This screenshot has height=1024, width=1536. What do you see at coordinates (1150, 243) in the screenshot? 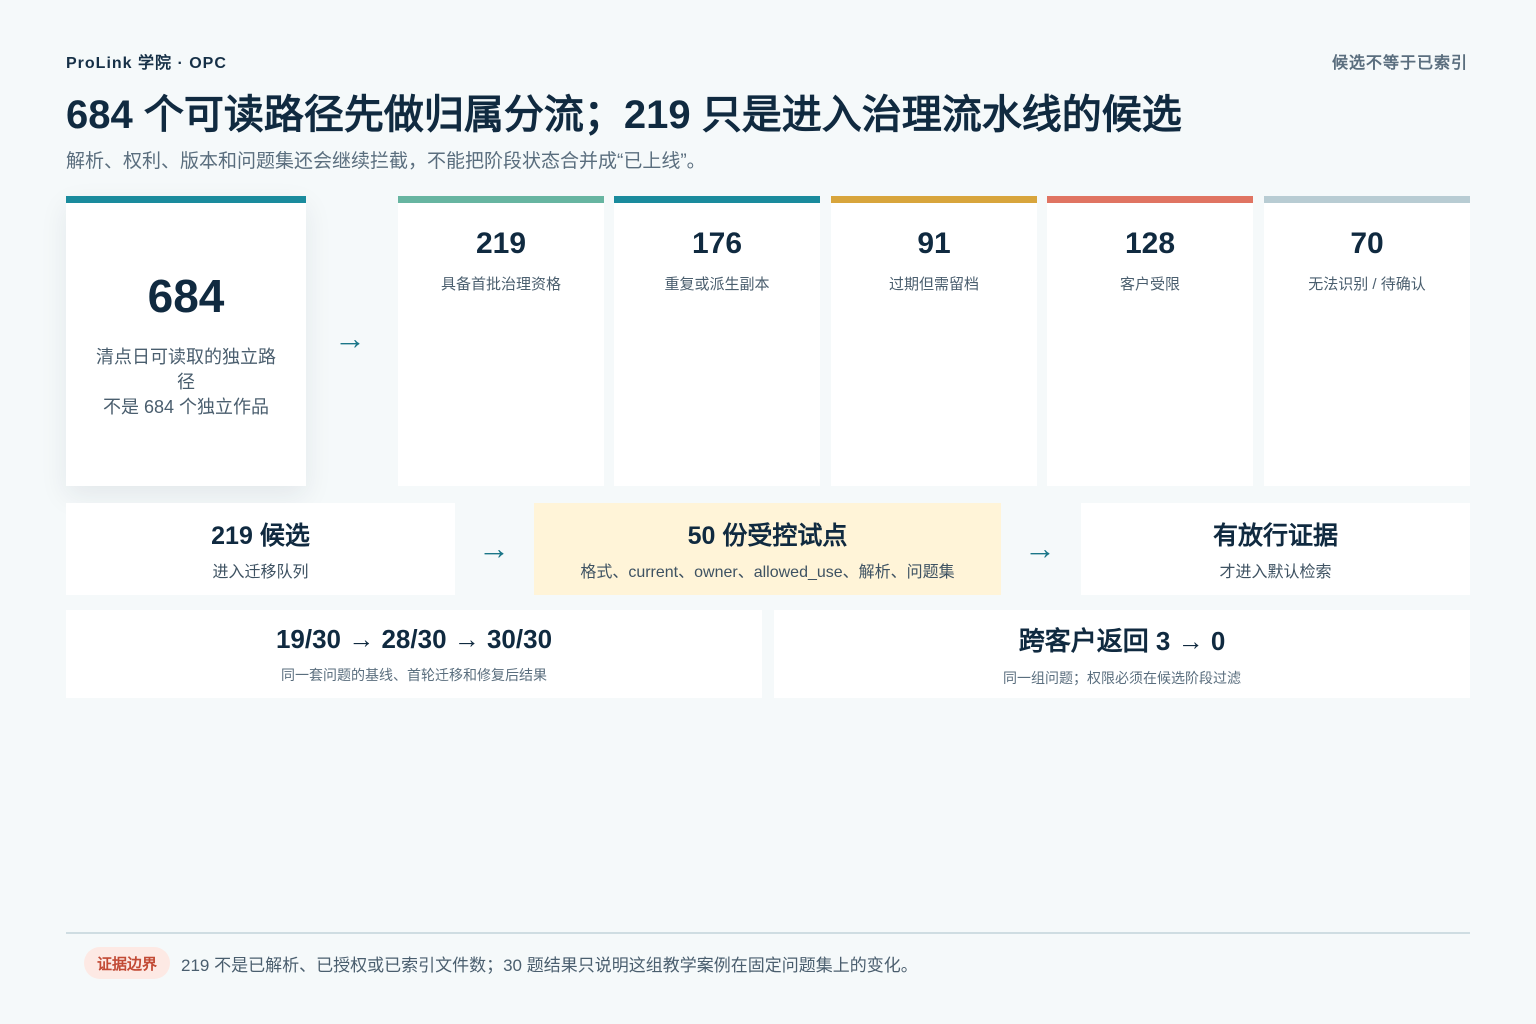
I see `bucket-value: 128` at bounding box center [1150, 243].